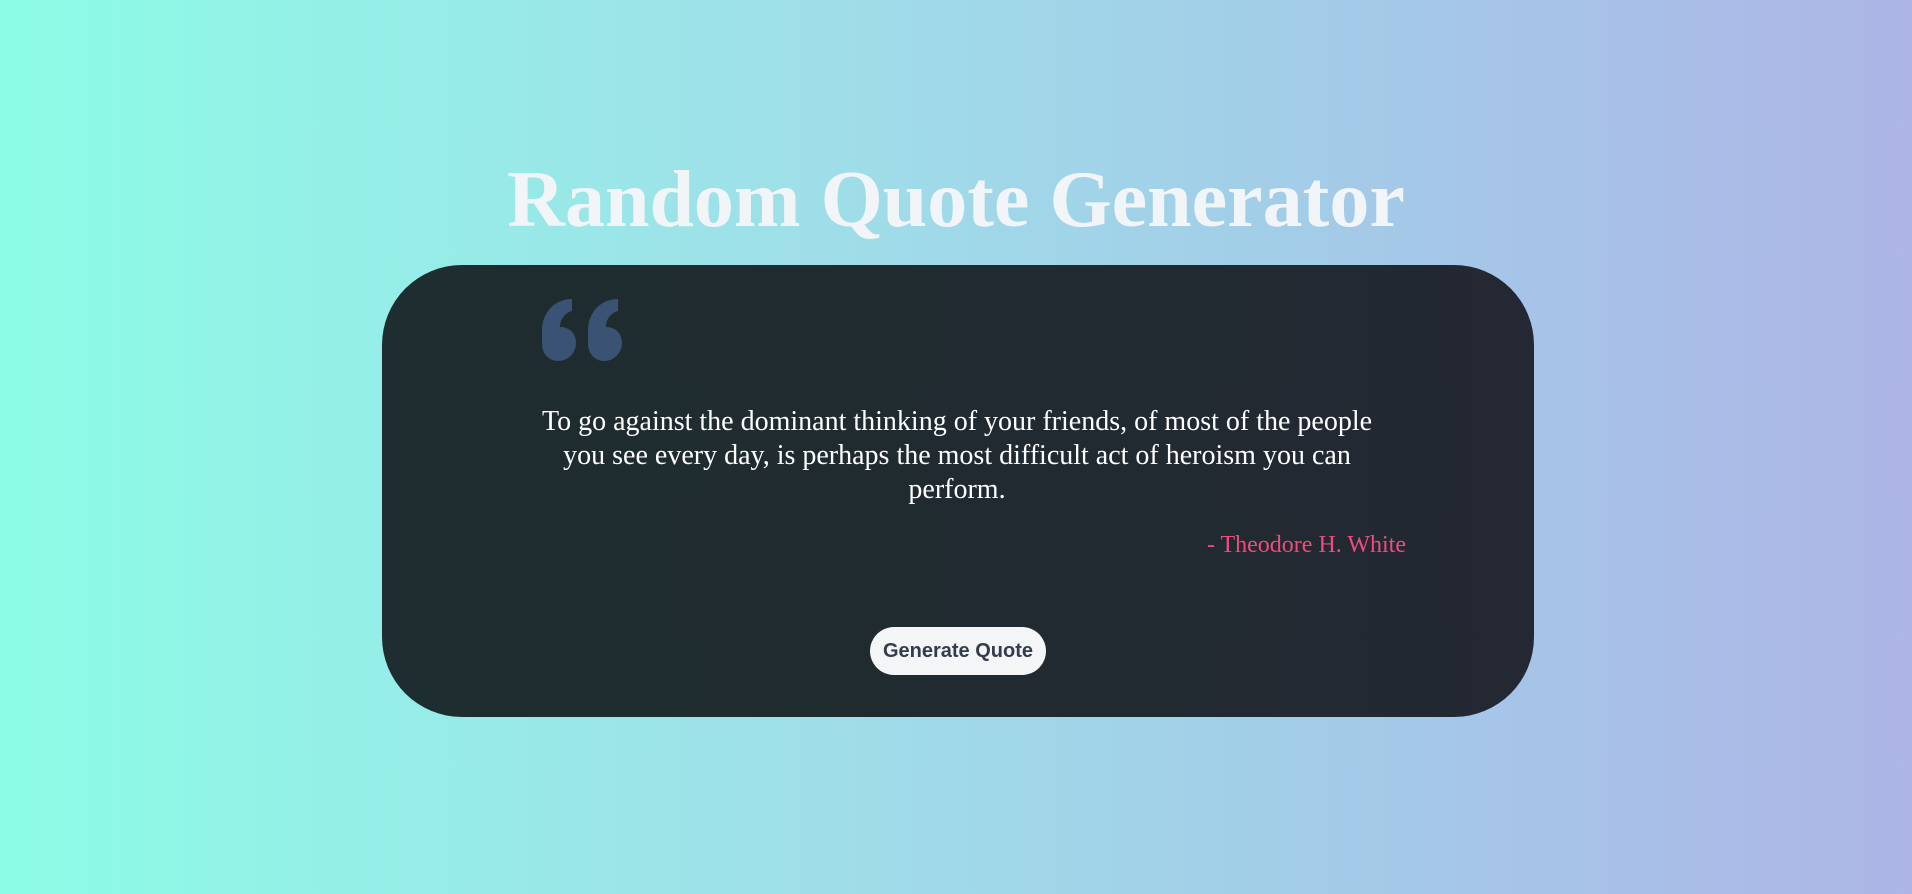 This screenshot has width=1912, height=894. Describe the element at coordinates (956, 200) in the screenshot. I see `page-title: Random Quote Generator` at that location.